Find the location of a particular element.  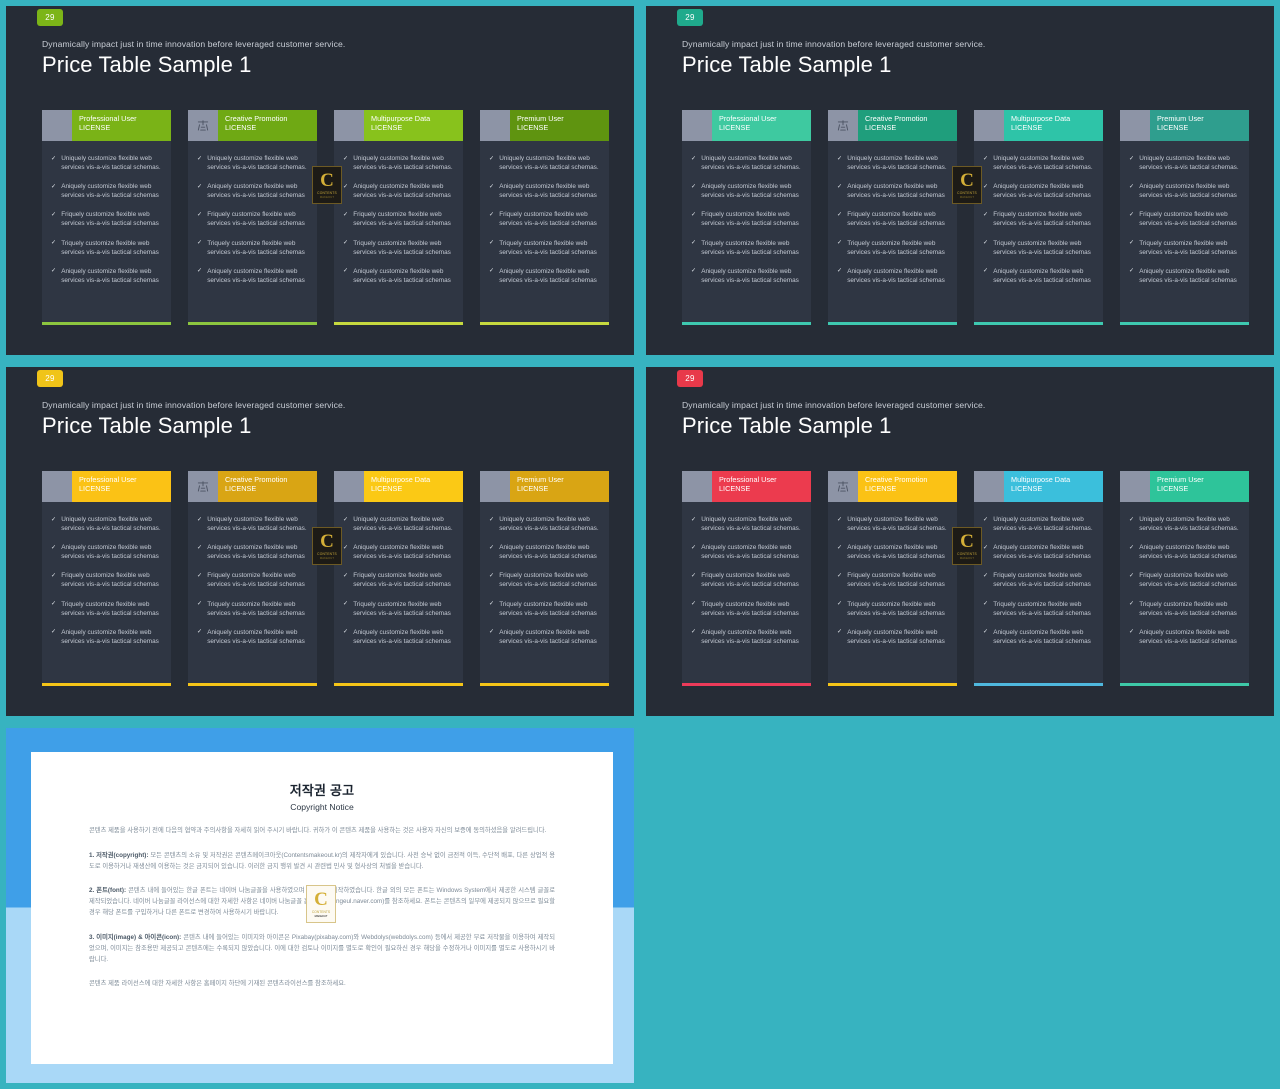

price-card-title: Premium User is located at coordinates (540, 118).